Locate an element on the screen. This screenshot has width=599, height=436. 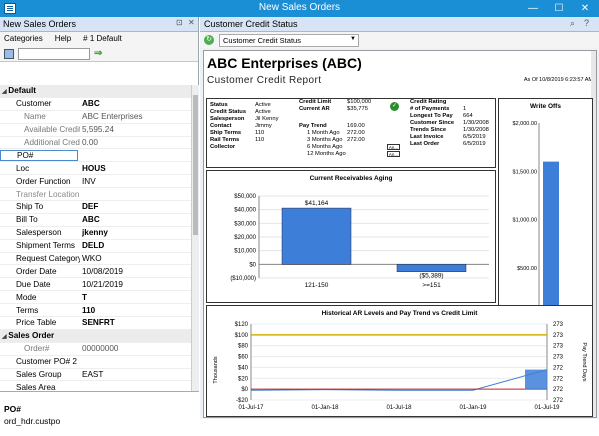
property-row-order-date: Order Date 10/08/2019 is located at coordinates (95, 272).